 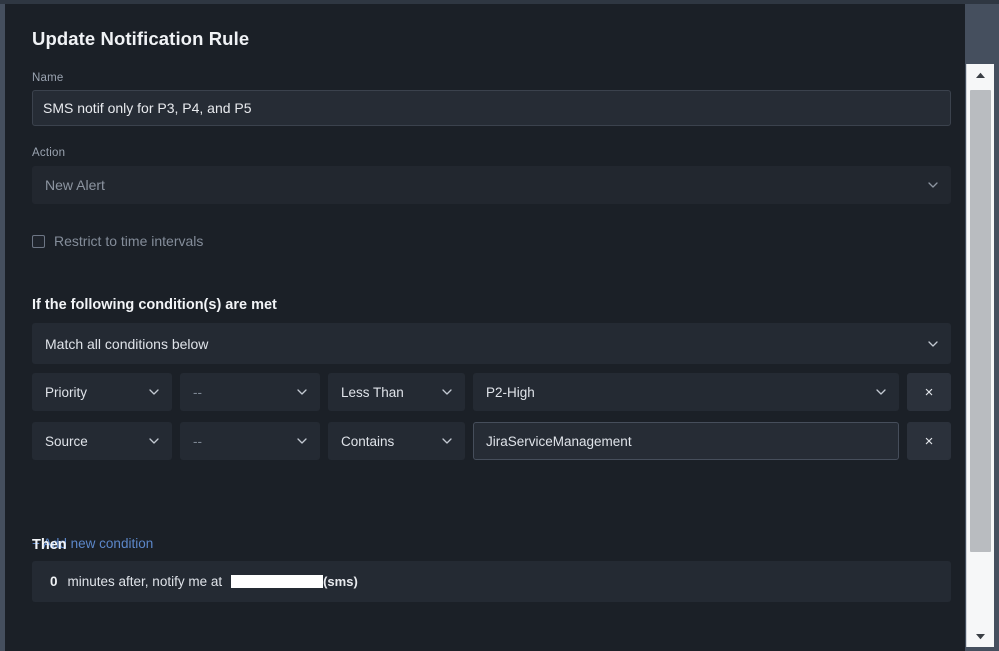 What do you see at coordinates (49, 153) in the screenshot?
I see `action-label: Action` at bounding box center [49, 153].